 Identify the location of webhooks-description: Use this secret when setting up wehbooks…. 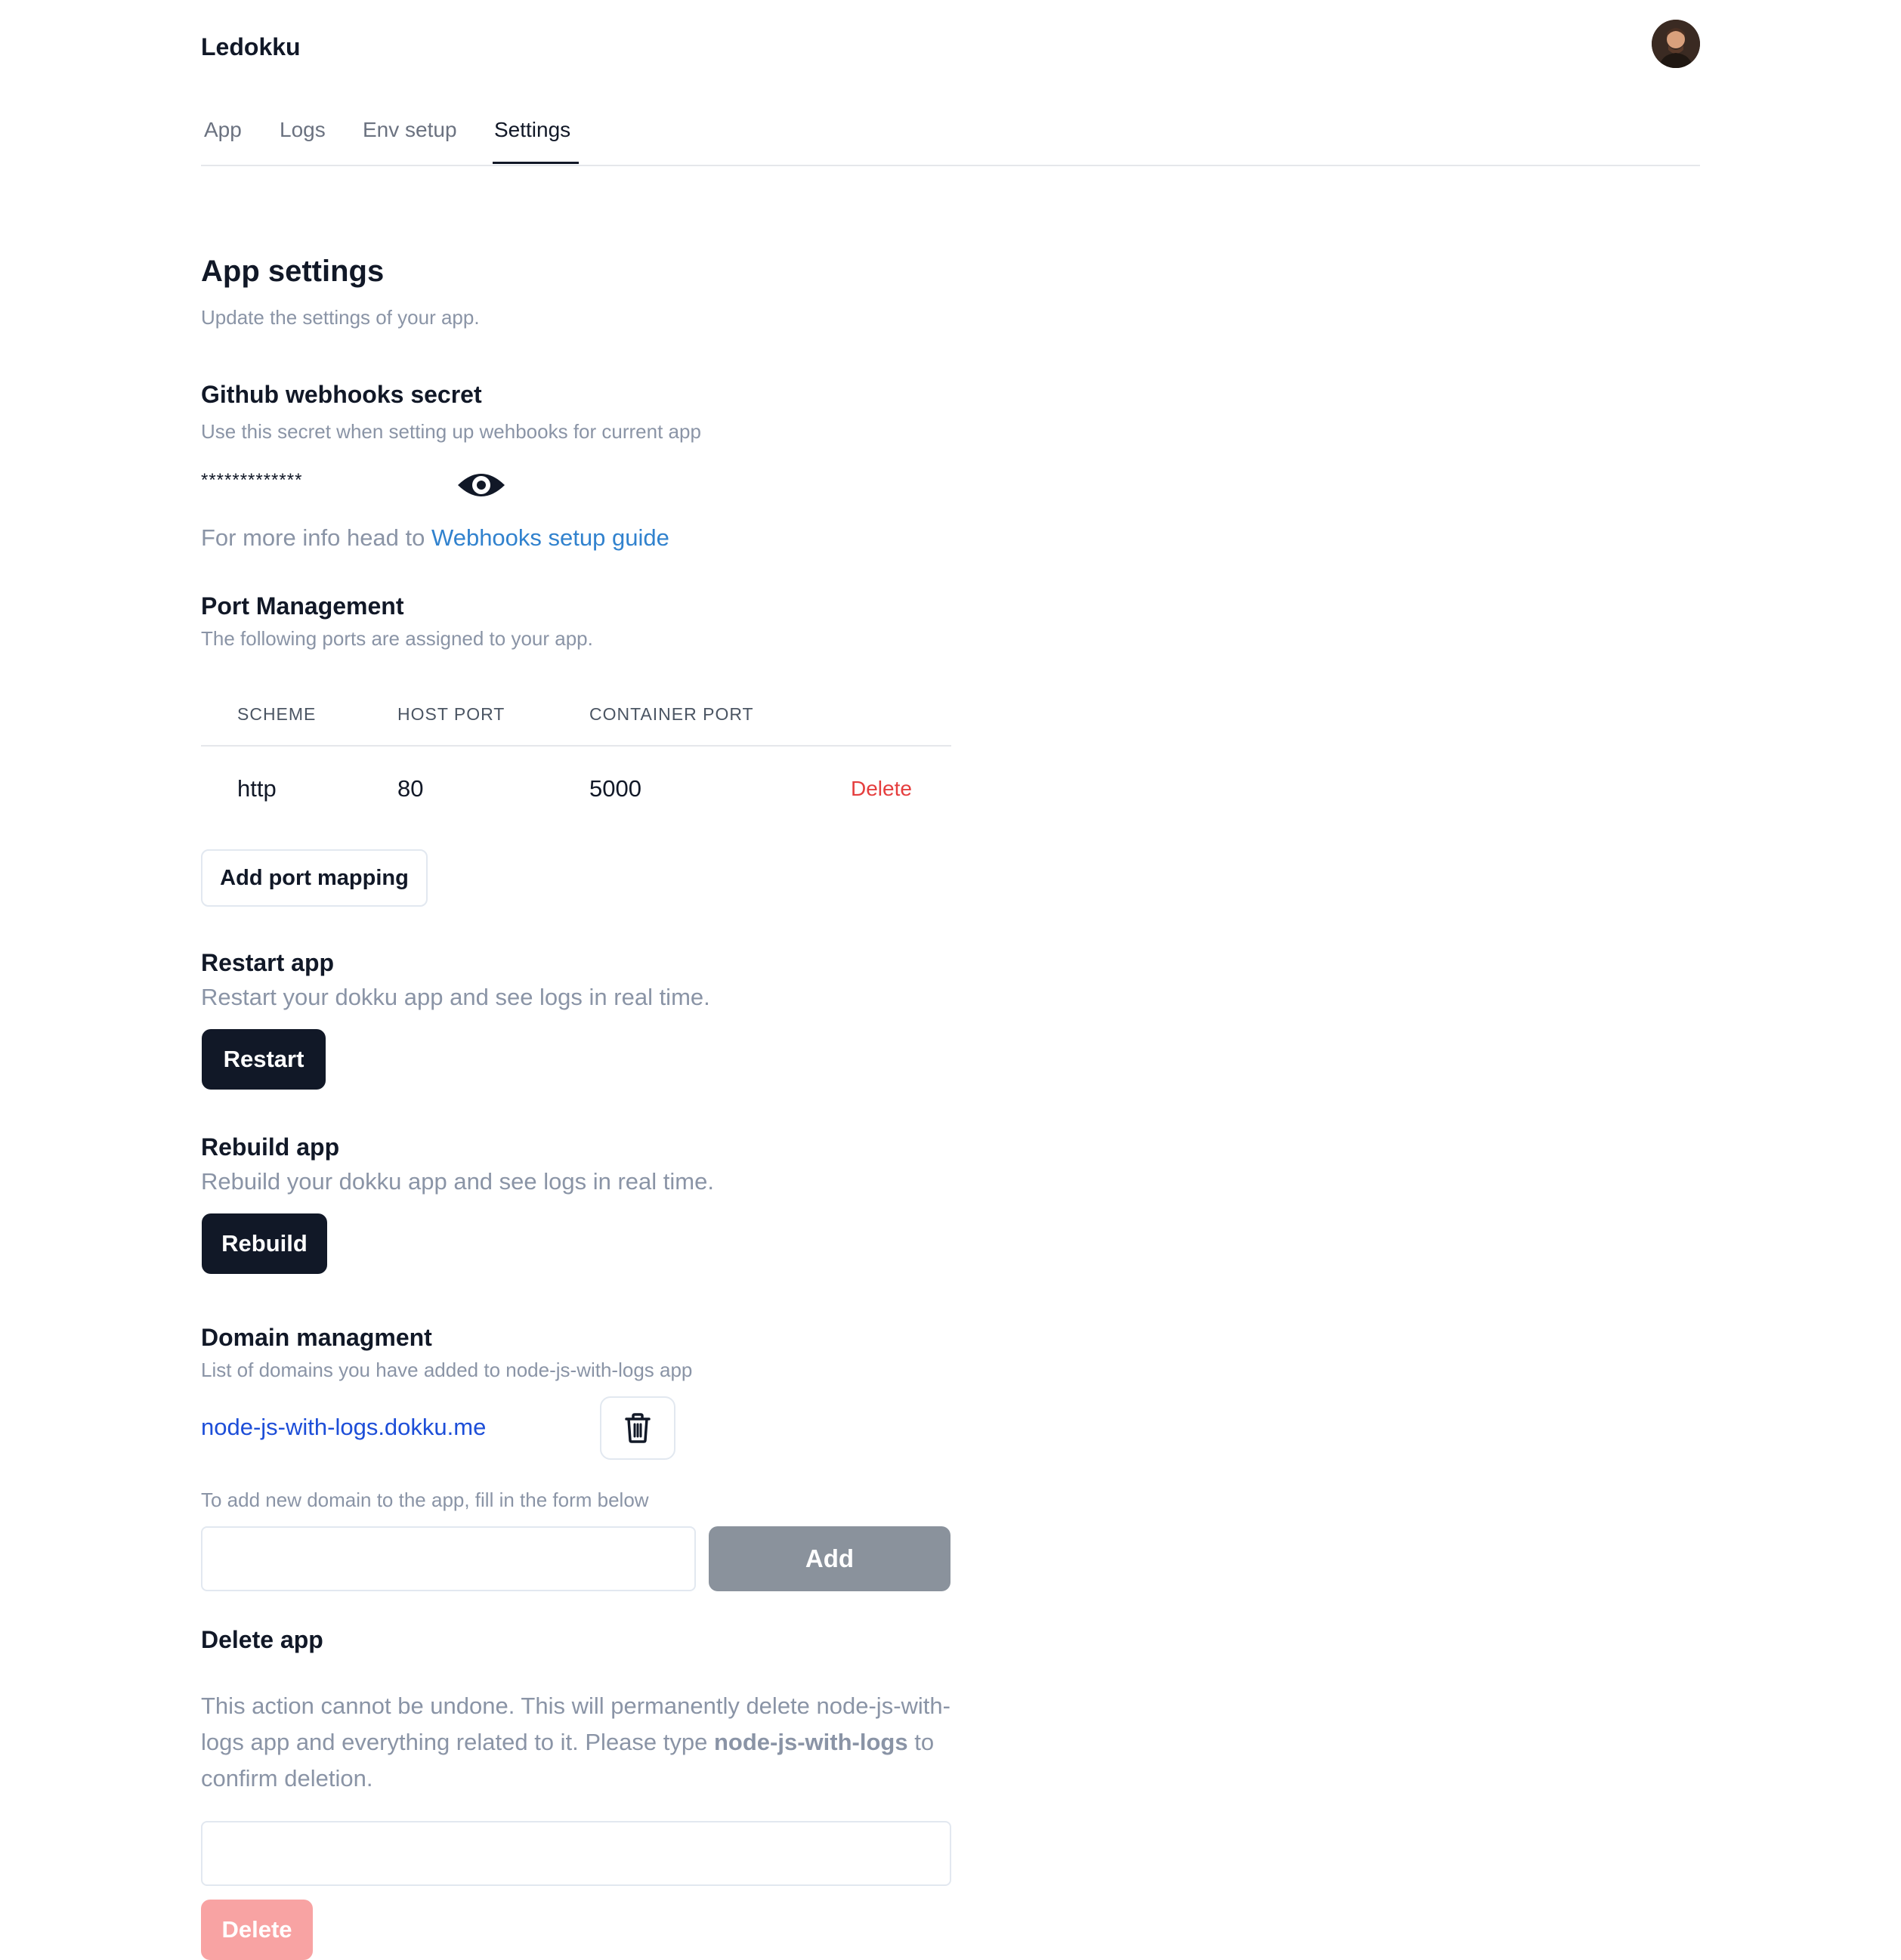
(451, 431).